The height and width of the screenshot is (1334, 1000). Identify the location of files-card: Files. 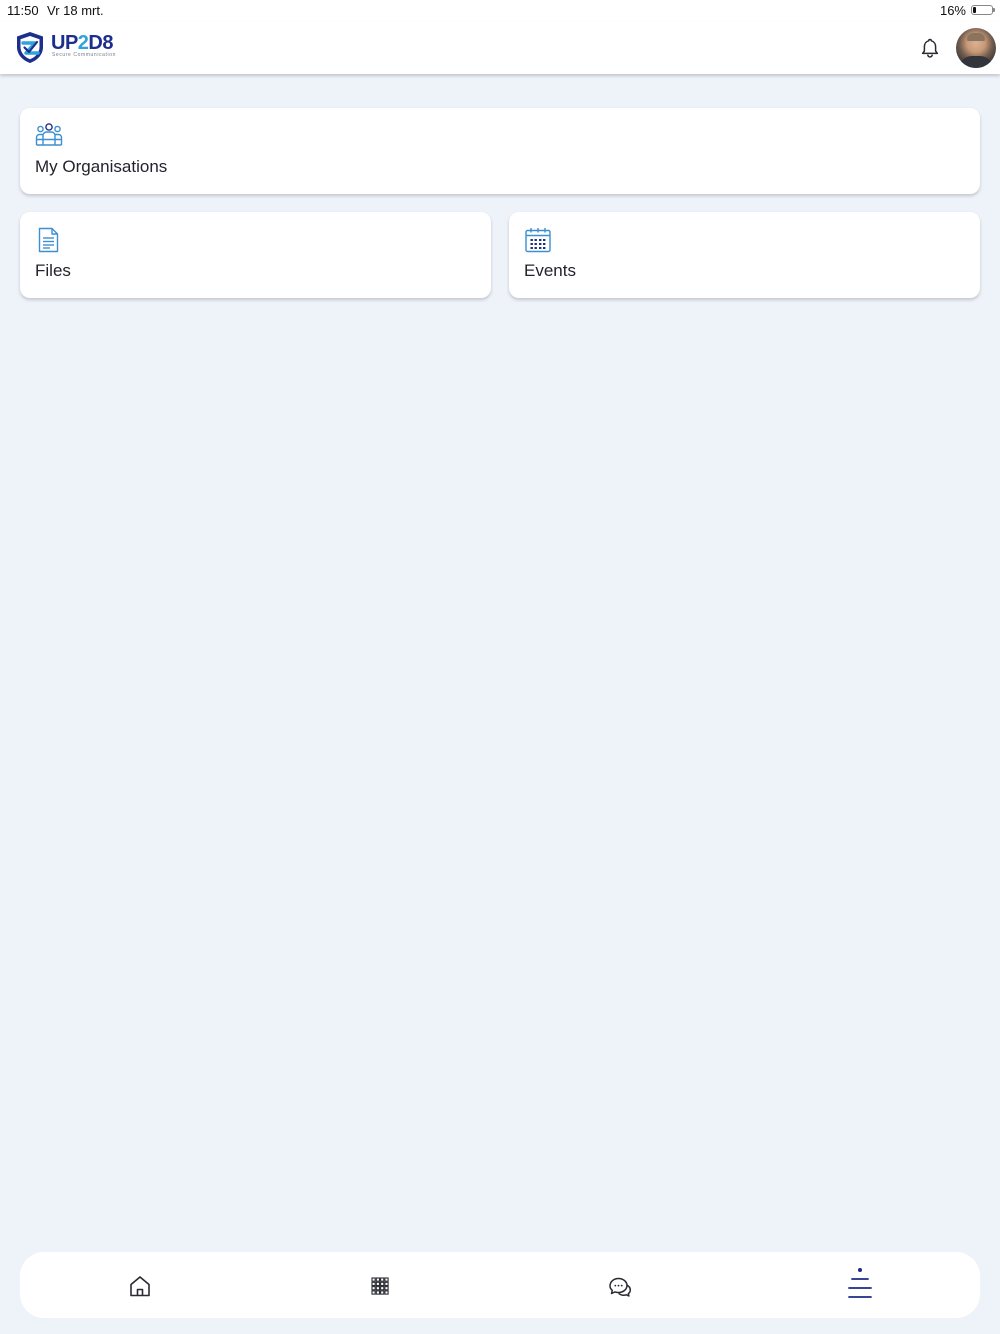
(255, 255).